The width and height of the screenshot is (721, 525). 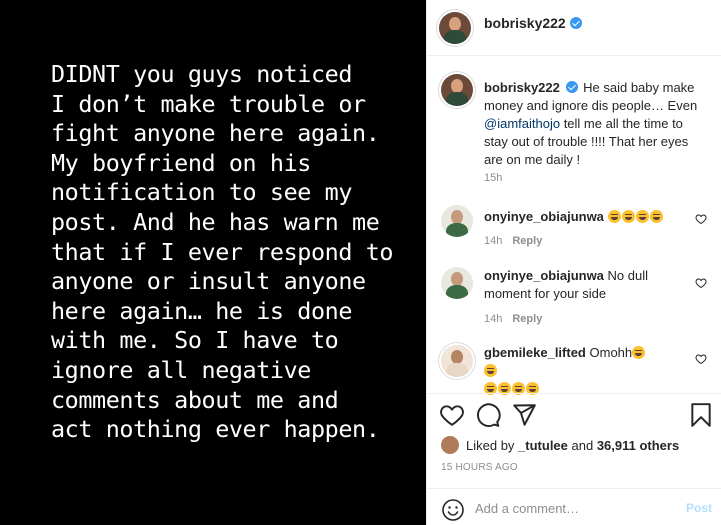 I want to click on actions-divider, so click(x=574, y=393).